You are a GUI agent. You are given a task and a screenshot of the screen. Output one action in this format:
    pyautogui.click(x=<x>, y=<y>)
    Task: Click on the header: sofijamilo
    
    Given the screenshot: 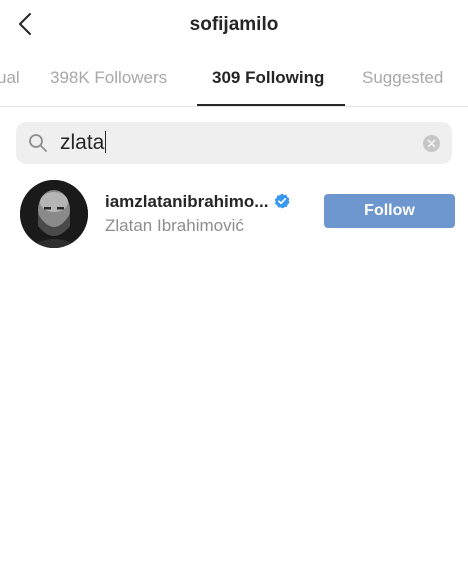 What is the action you would take?
    pyautogui.click(x=234, y=26)
    